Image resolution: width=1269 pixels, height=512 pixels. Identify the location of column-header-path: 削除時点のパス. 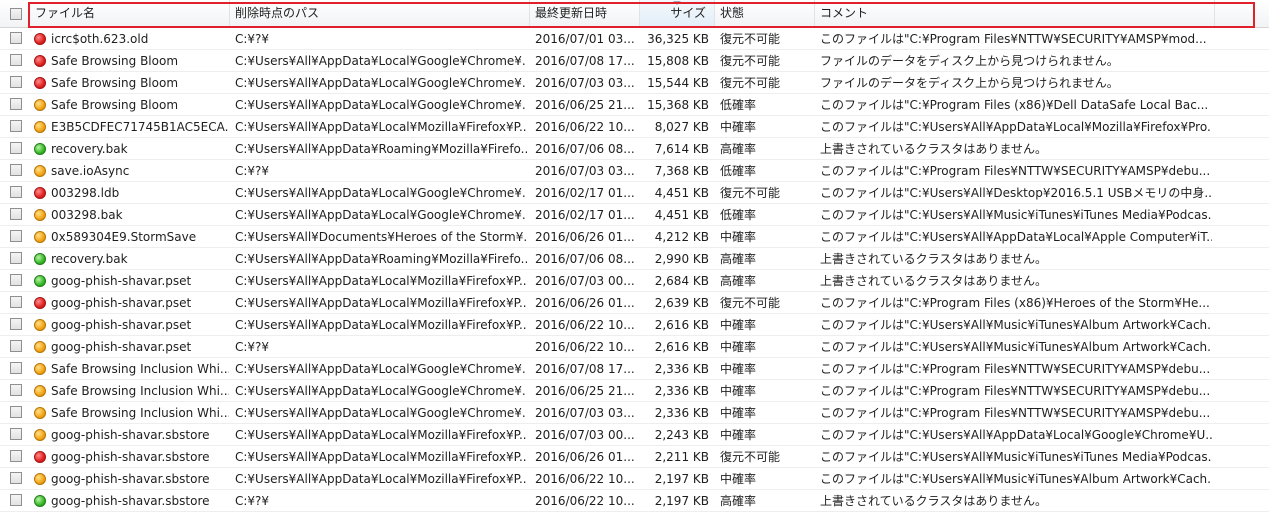
(380, 13).